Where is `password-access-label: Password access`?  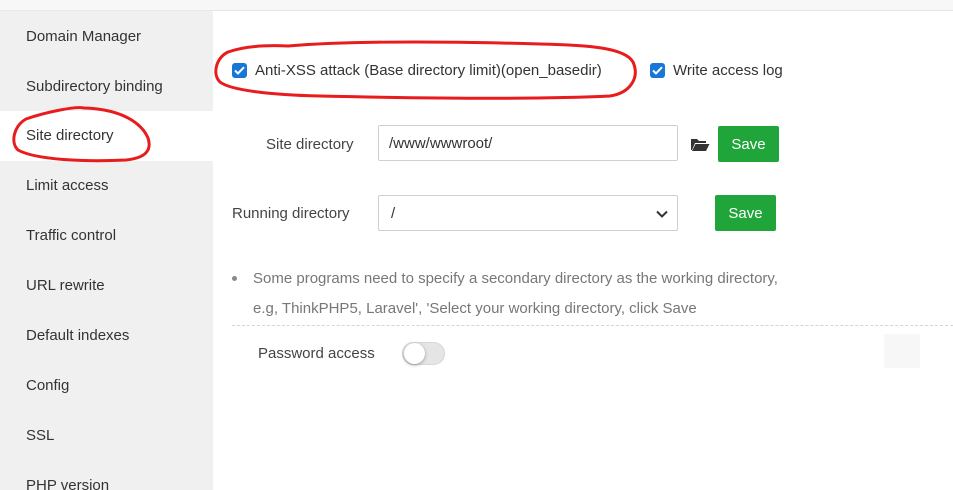 password-access-label: Password access is located at coordinates (316, 353).